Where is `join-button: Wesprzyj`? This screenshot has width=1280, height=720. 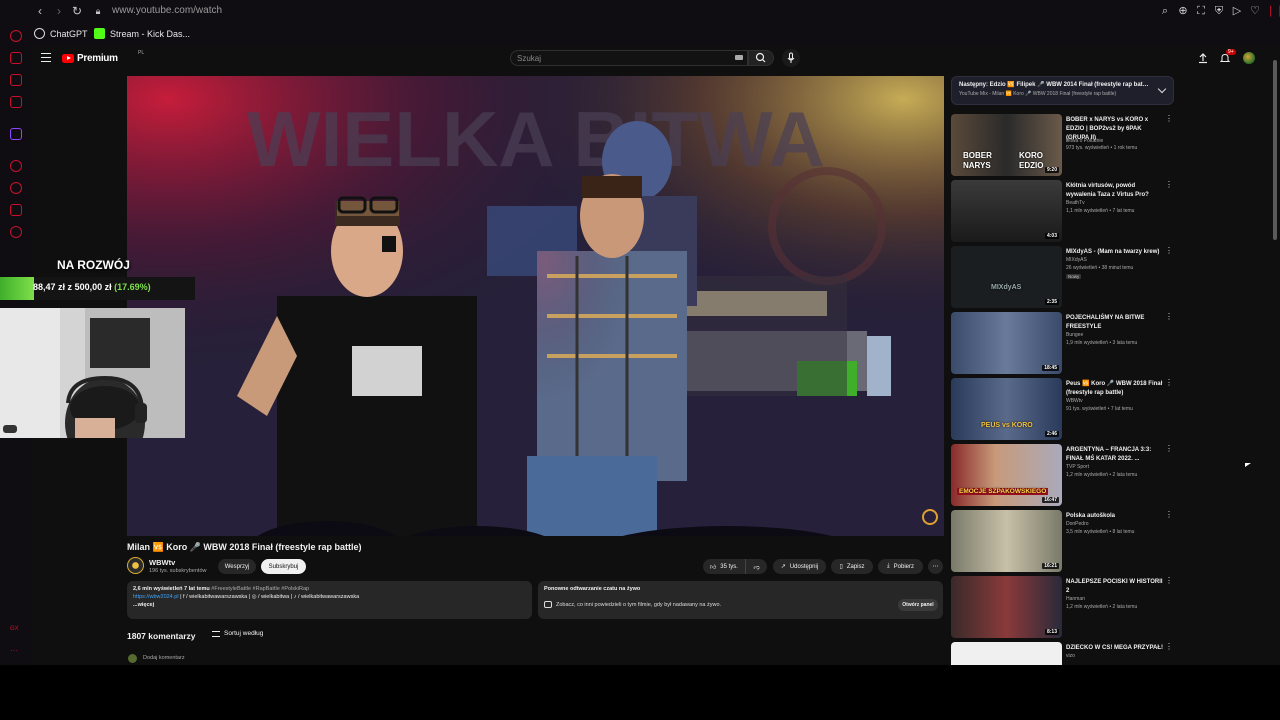
join-button: Wesprzyj is located at coordinates (237, 566).